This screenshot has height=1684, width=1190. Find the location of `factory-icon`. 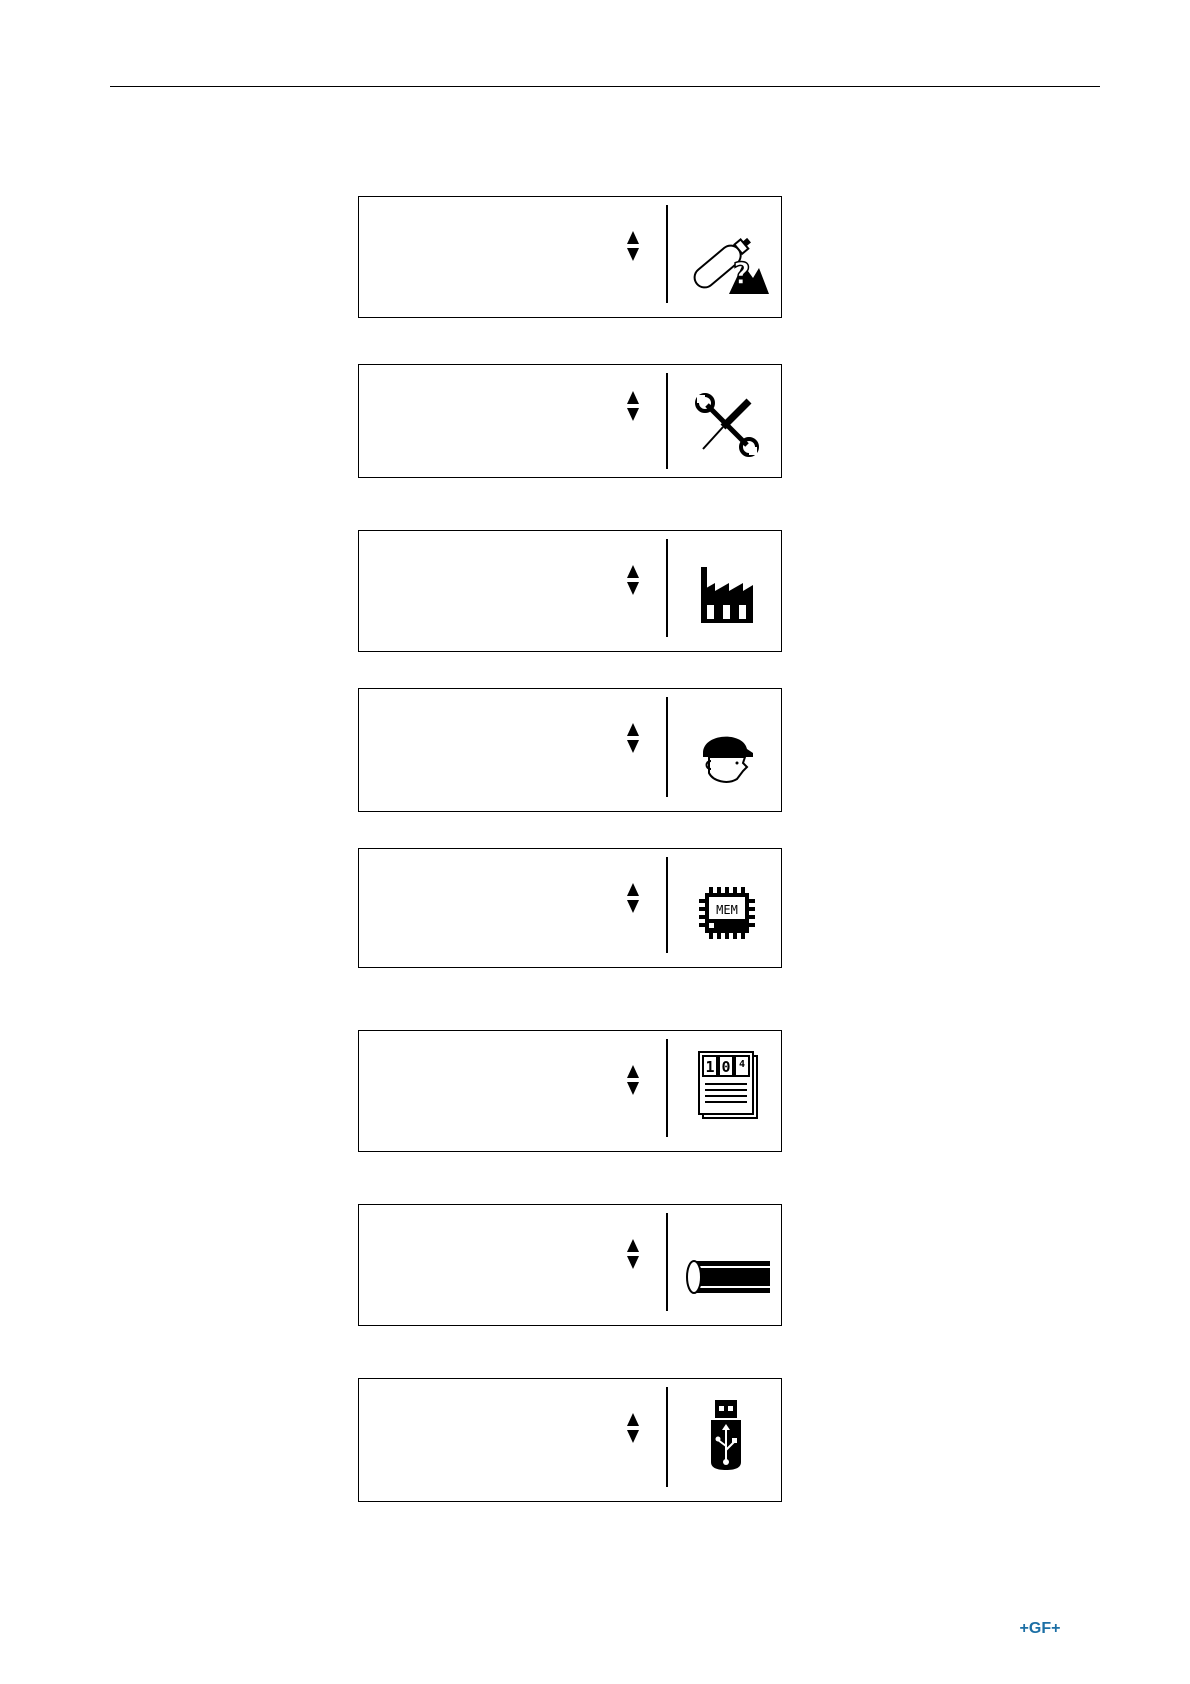

factory-icon is located at coordinates (727, 595).